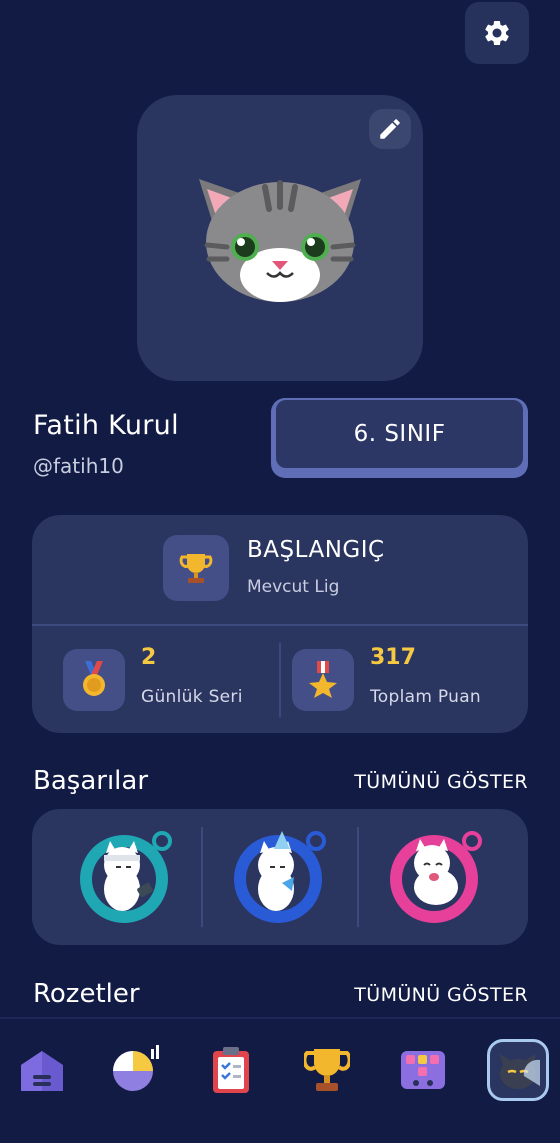 This screenshot has height=1143, width=560. Describe the element at coordinates (316, 550) in the screenshot. I see `league-name: BAŞLANGIÇ` at that location.